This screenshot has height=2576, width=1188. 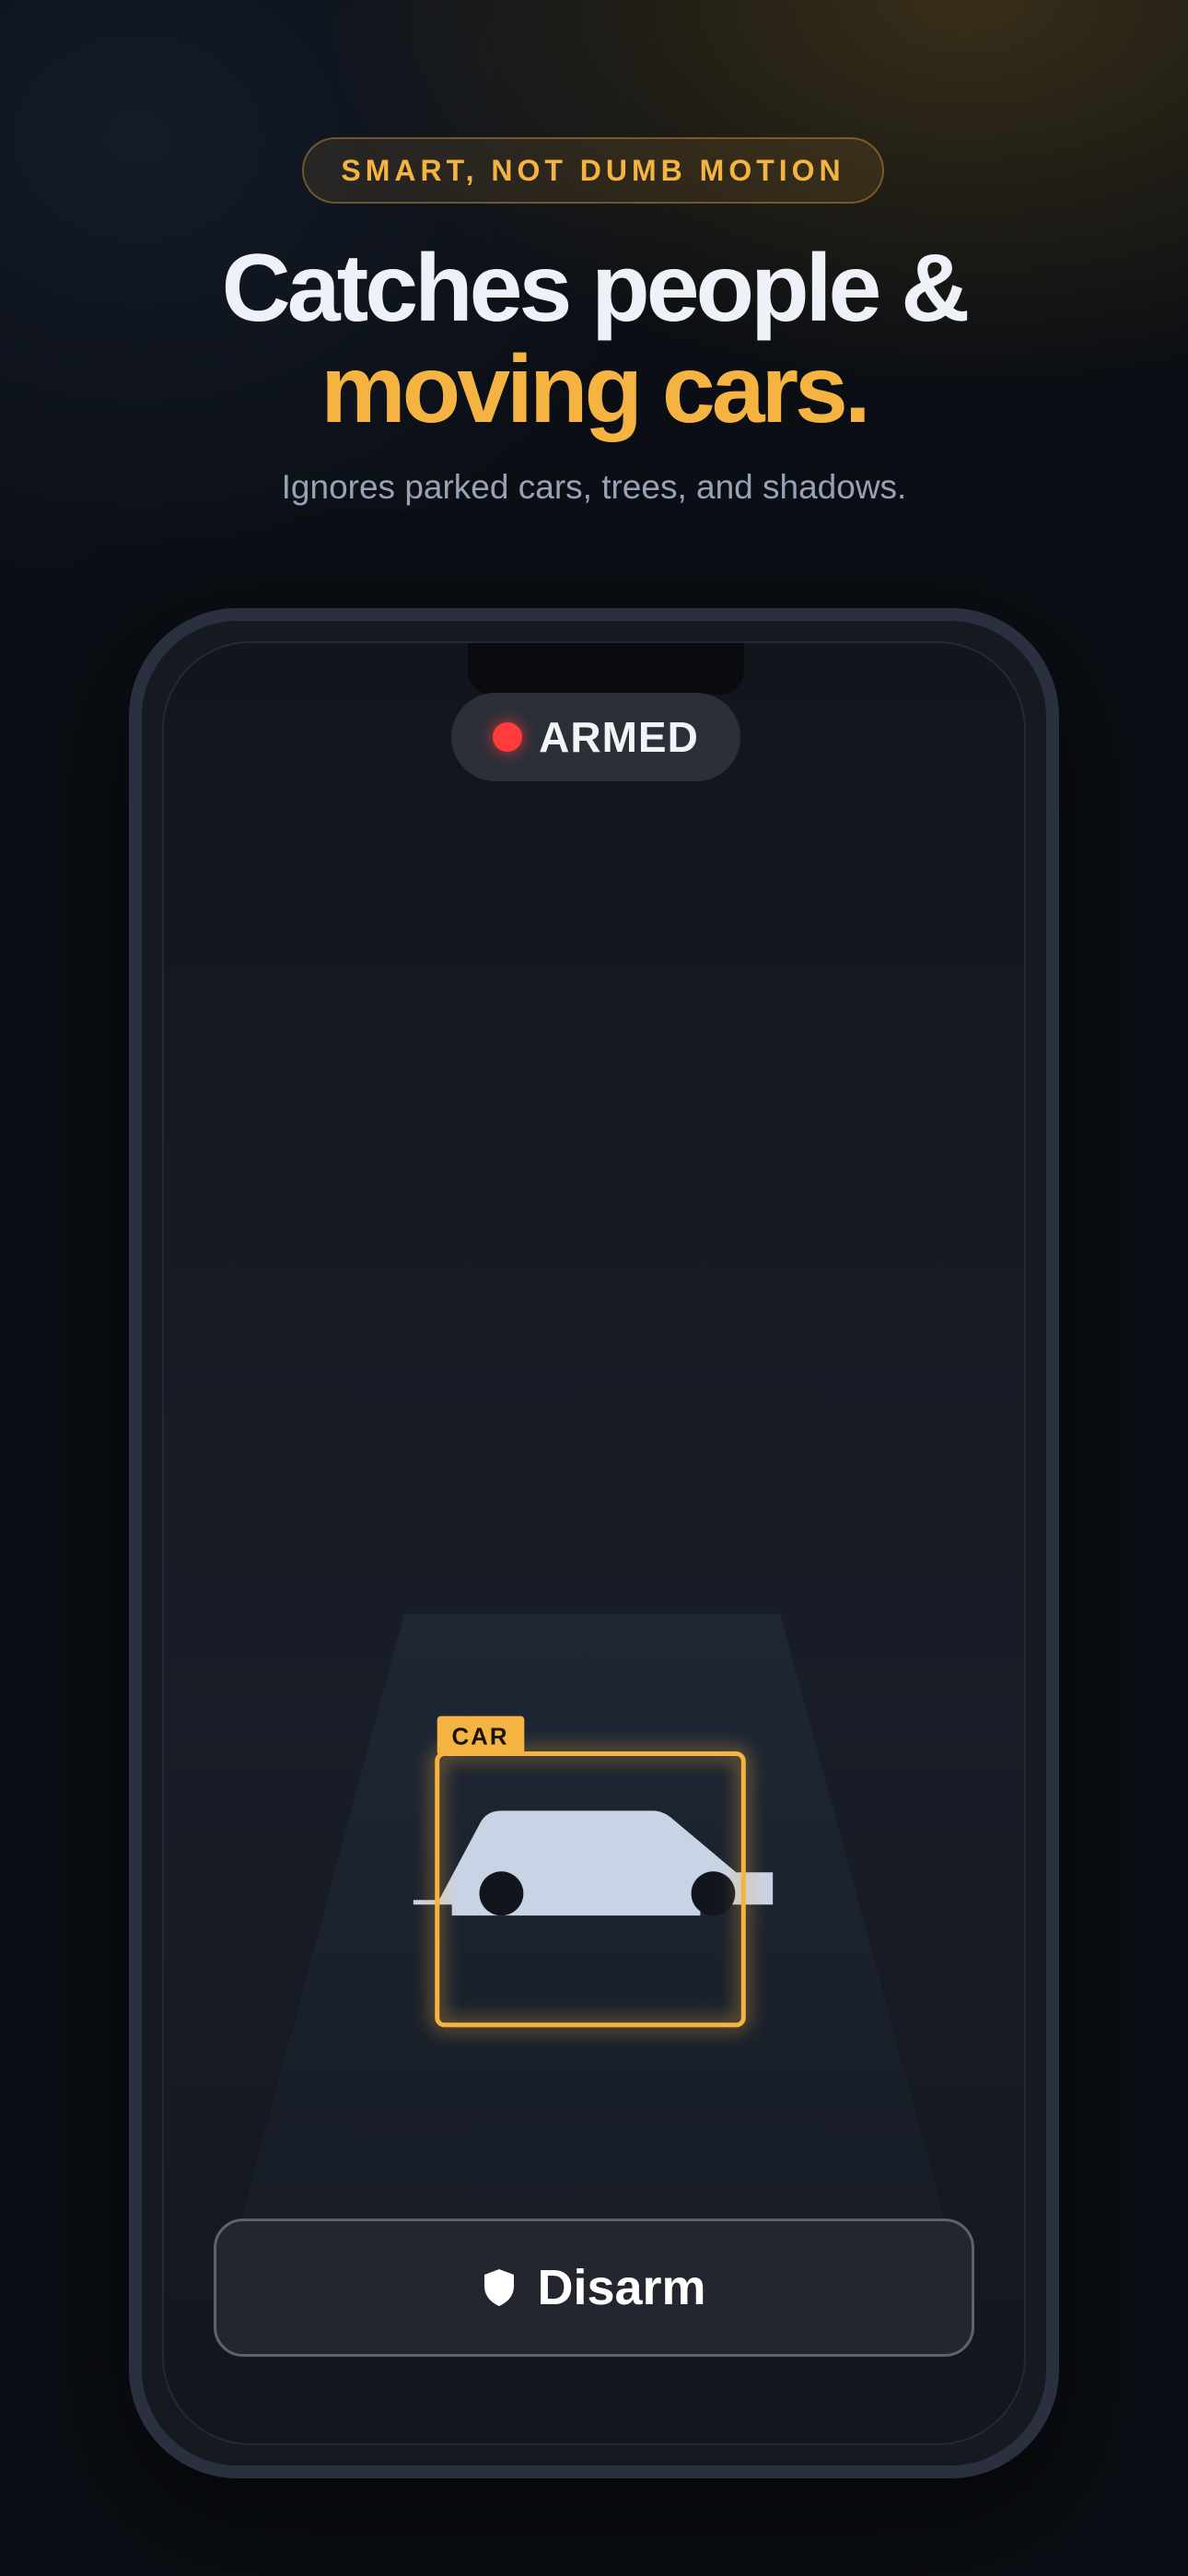 I want to click on eyebrow-text: SMART, NOT DUMB MOTION, so click(x=593, y=170).